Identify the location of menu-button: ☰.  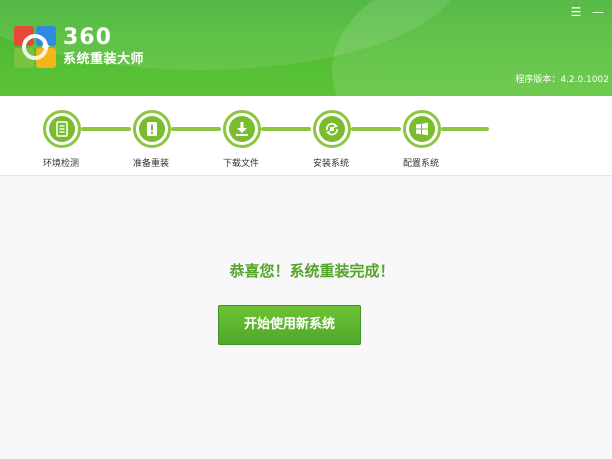
(576, 12).